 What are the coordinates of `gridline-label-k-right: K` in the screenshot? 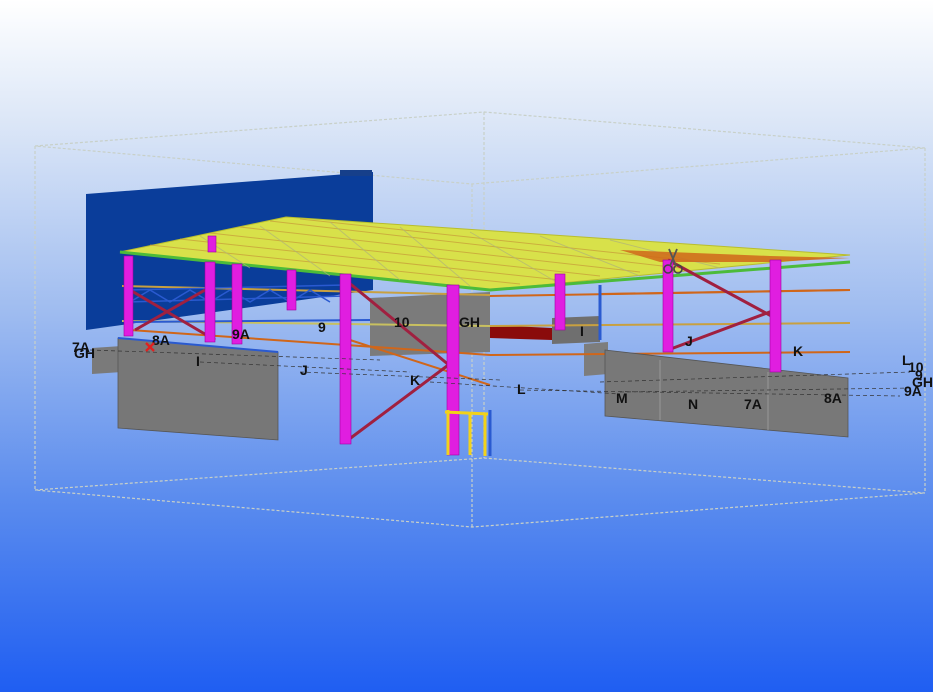 It's located at (798, 351).